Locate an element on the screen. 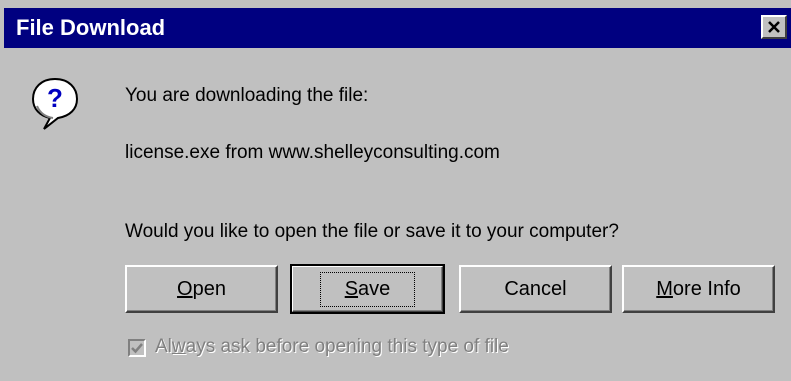 The height and width of the screenshot is (381, 791). dialog-title: File Download is located at coordinates (91, 27).